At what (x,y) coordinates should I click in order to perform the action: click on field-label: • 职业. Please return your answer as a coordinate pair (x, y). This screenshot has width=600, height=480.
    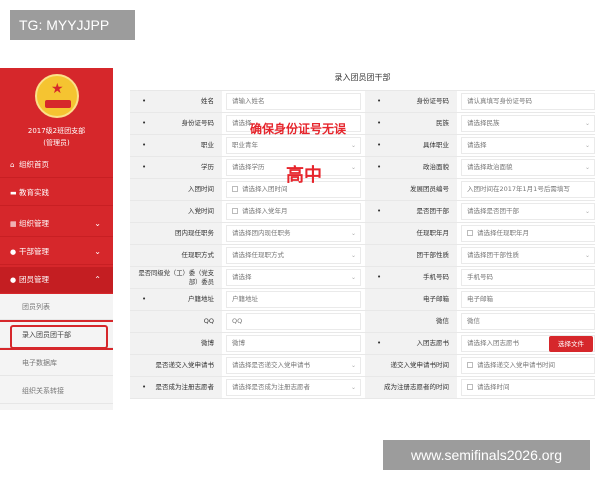
    Looking at the image, I should click on (176, 145).